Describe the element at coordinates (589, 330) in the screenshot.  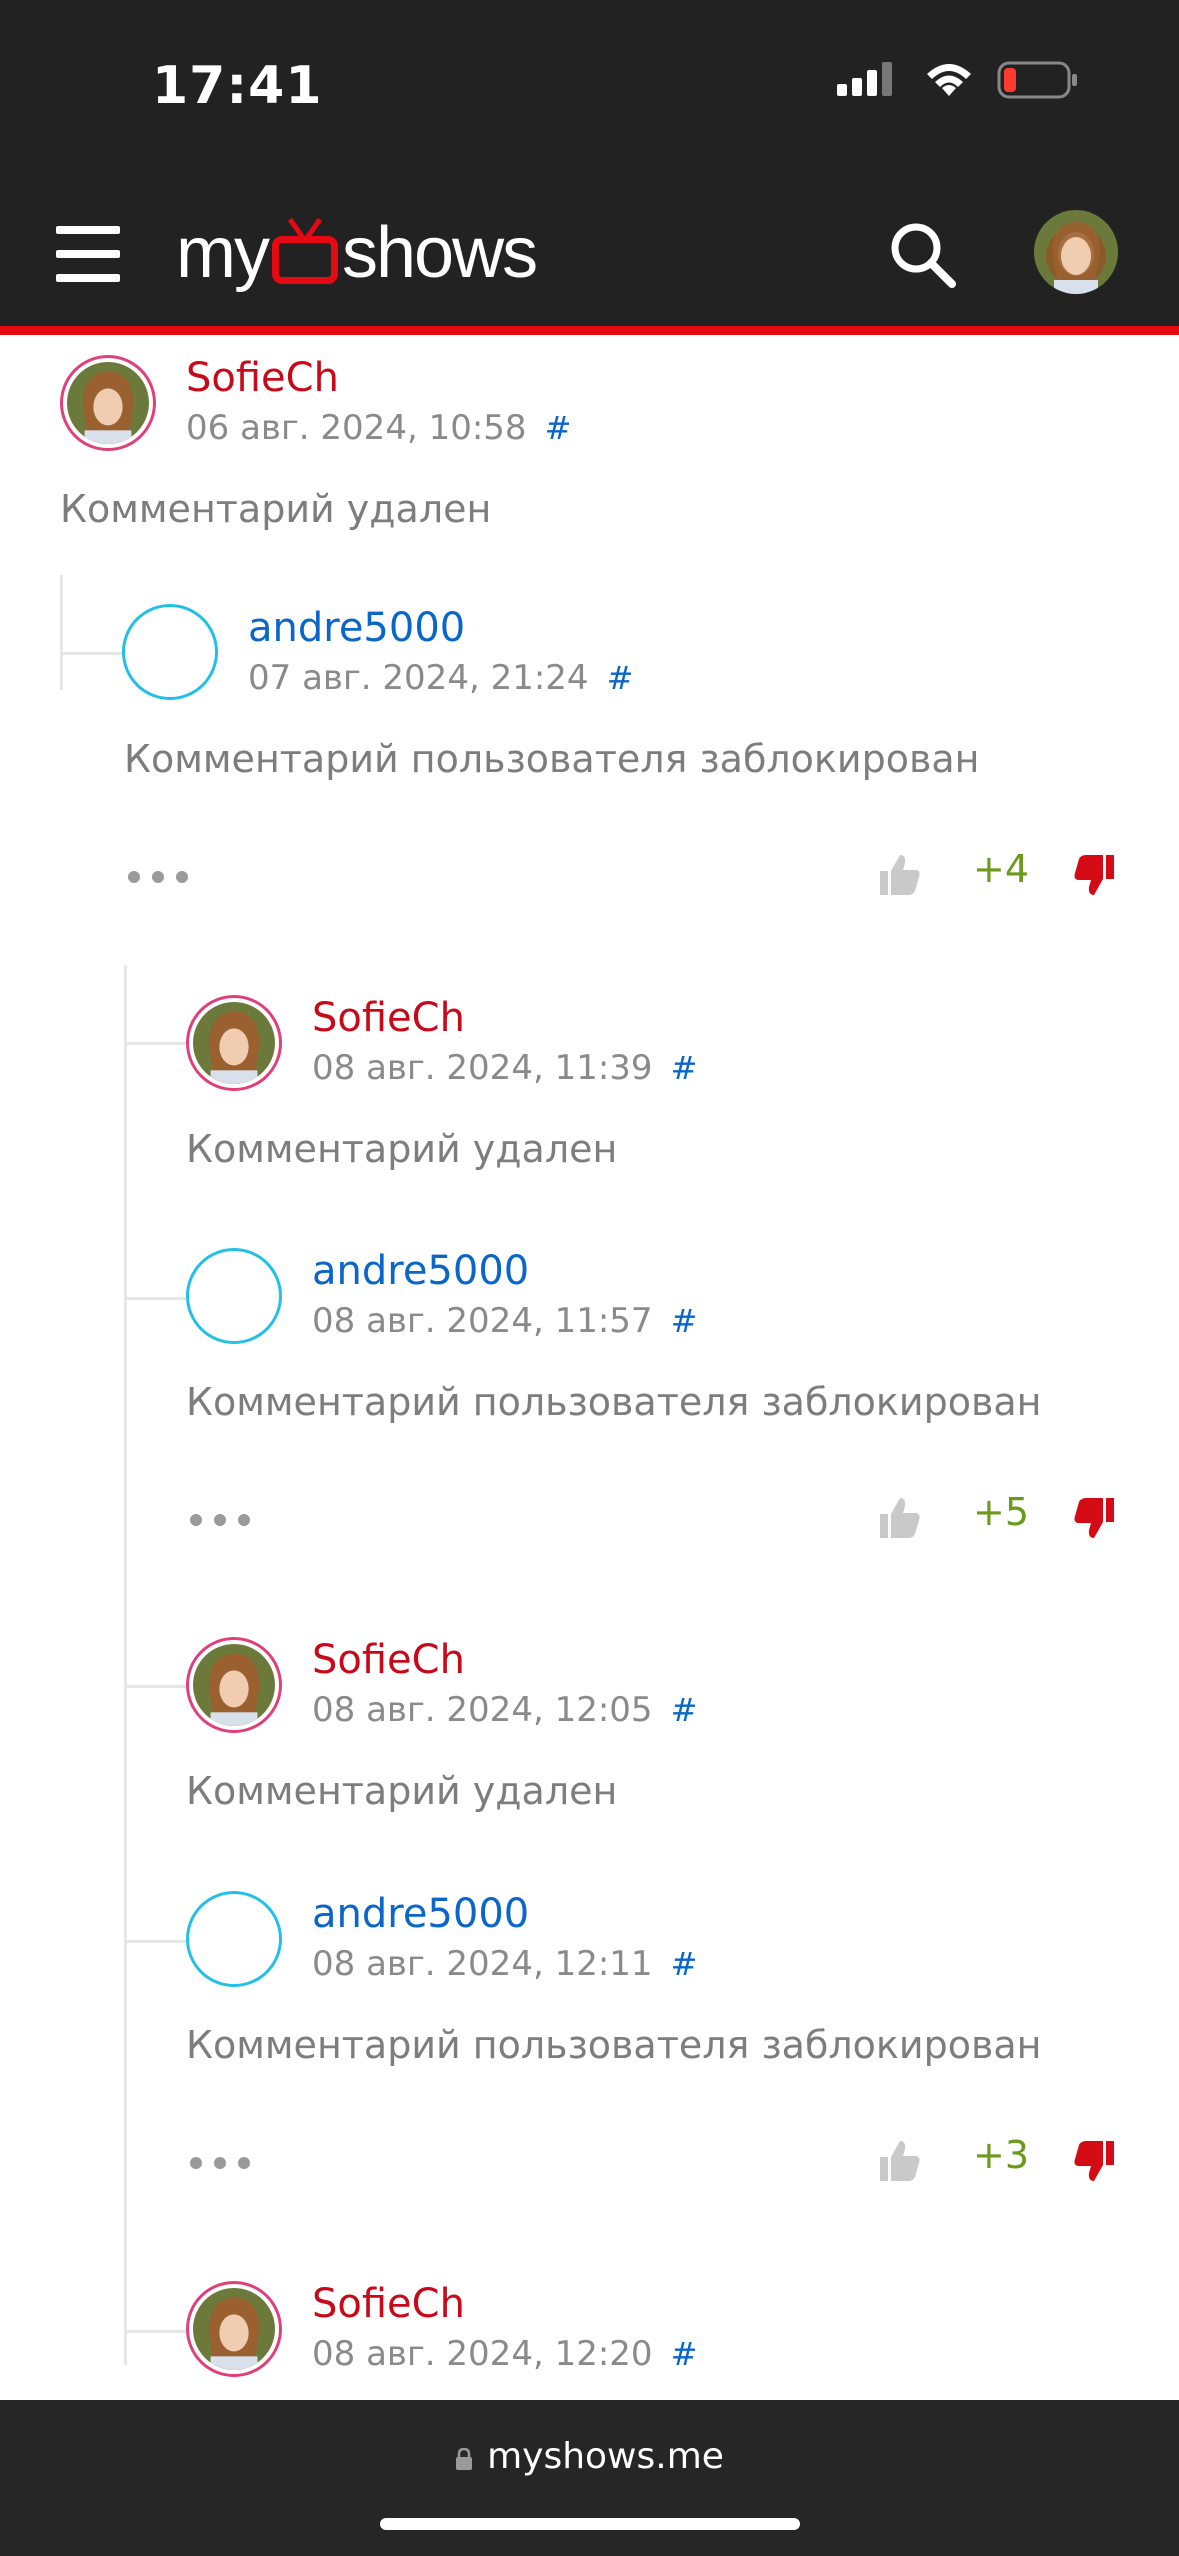
I see `header-accent-line` at that location.